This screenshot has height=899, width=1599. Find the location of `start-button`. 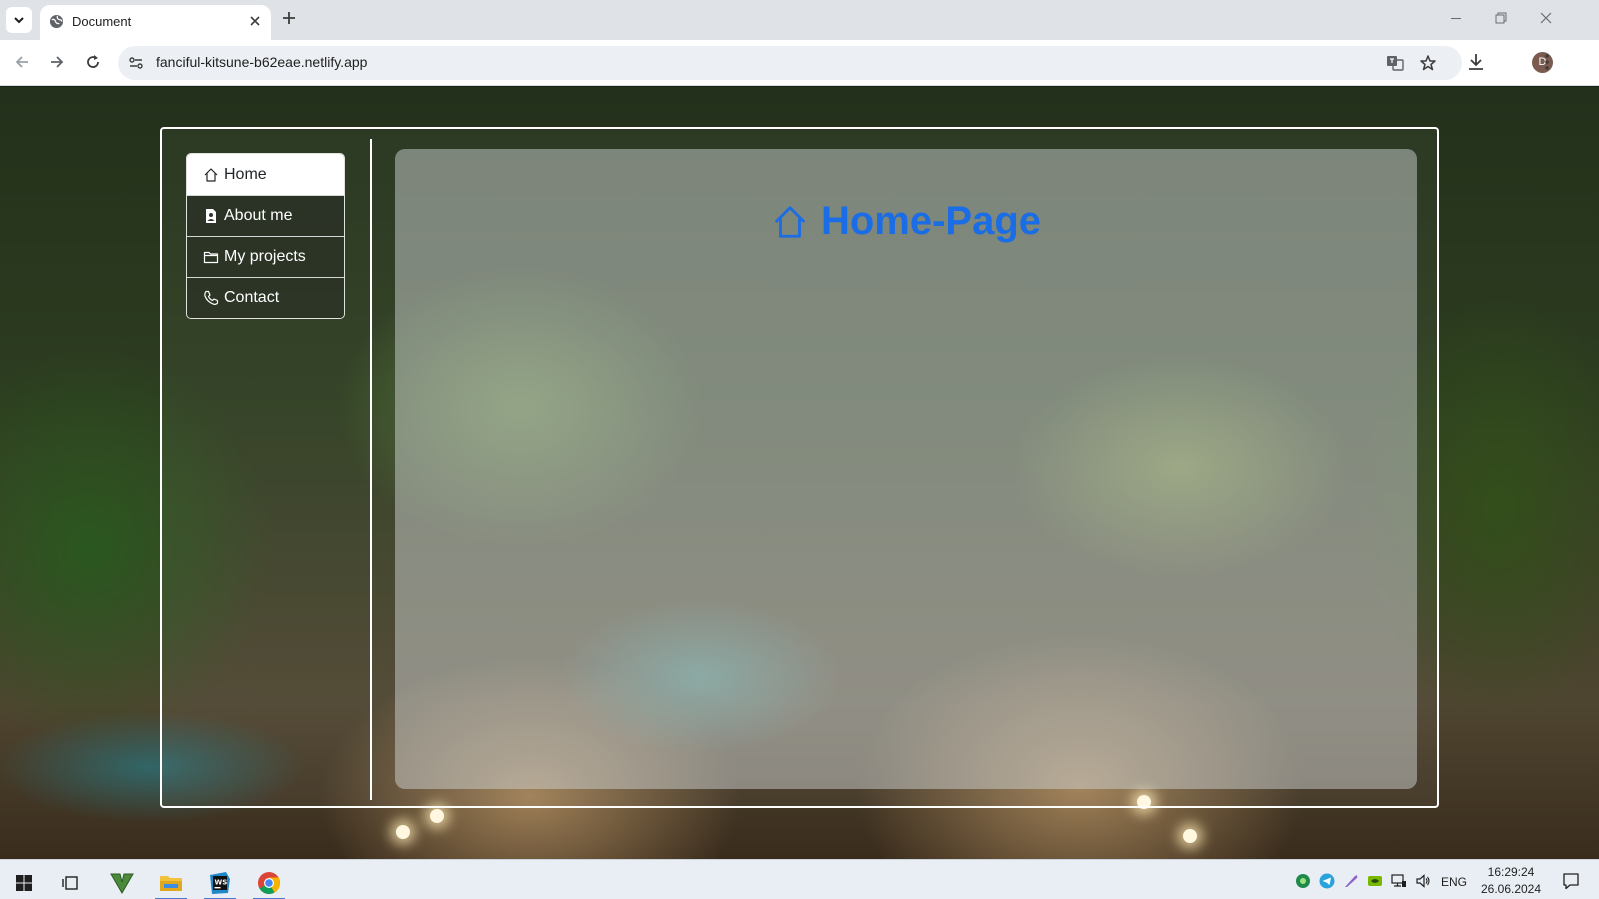

start-button is located at coordinates (24, 882).